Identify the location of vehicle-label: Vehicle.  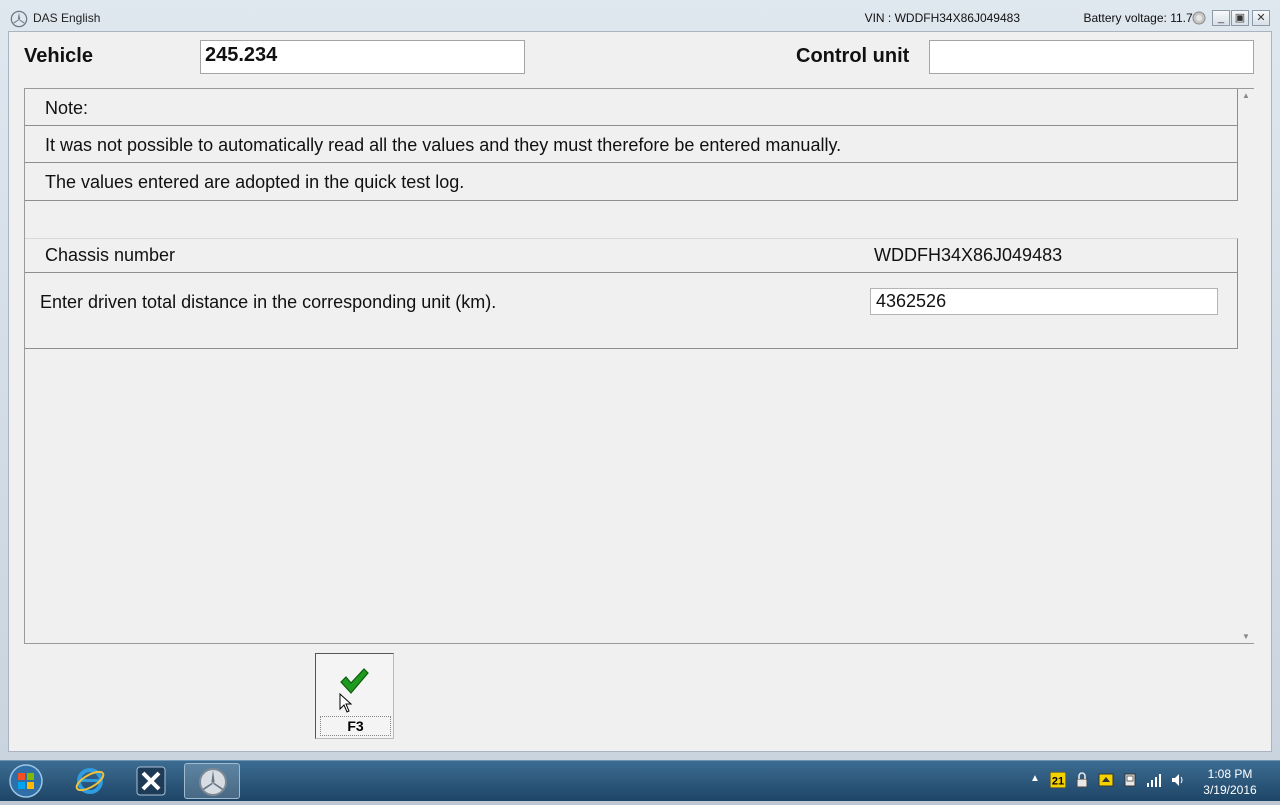
(58, 56).